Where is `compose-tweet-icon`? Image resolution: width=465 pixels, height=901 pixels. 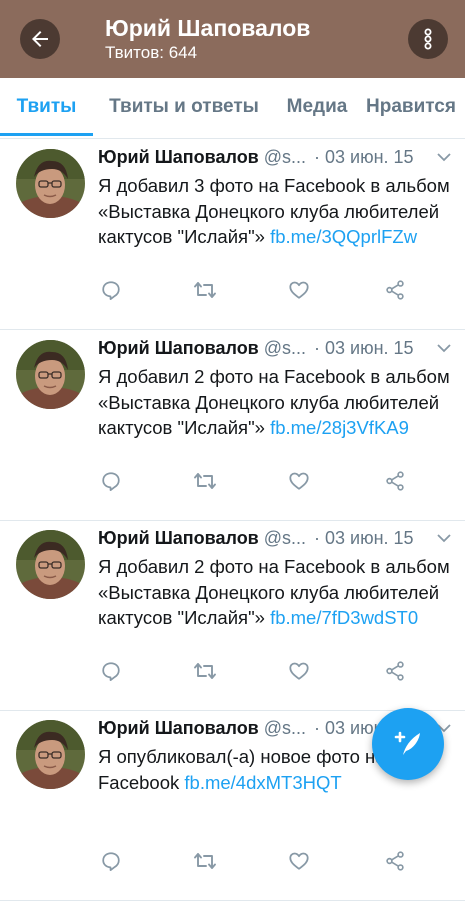 compose-tweet-icon is located at coordinates (407, 743).